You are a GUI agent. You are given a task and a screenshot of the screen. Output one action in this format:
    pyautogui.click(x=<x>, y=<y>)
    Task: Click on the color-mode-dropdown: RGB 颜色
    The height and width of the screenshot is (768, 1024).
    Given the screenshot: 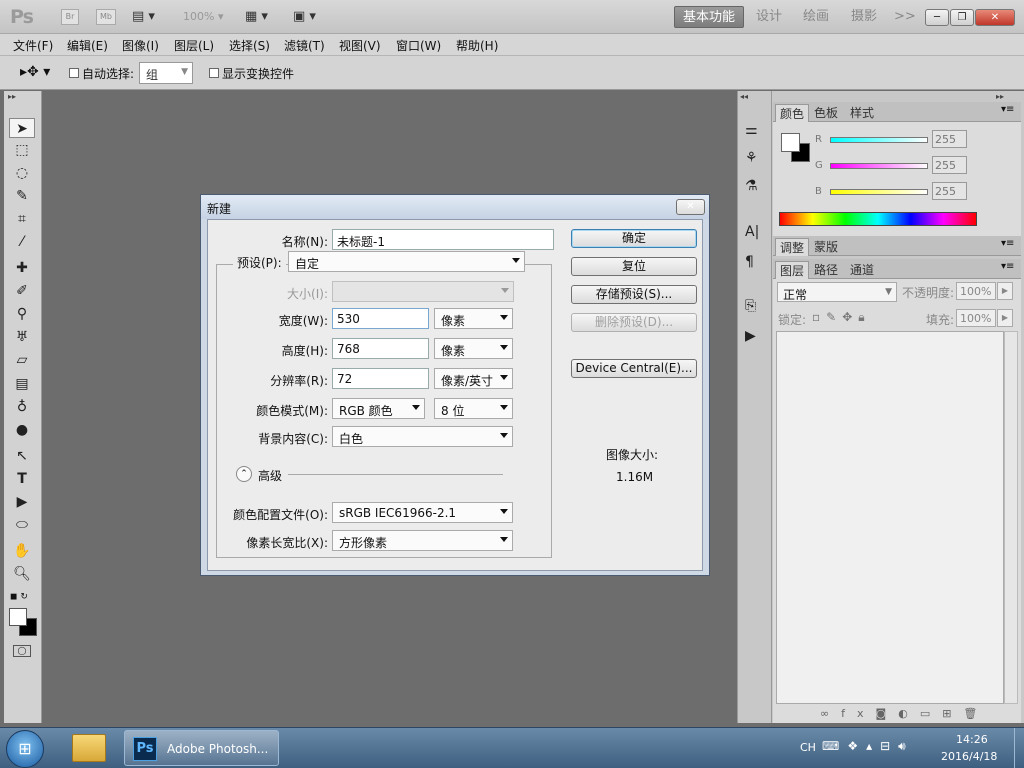 What is the action you would take?
    pyautogui.click(x=378, y=408)
    